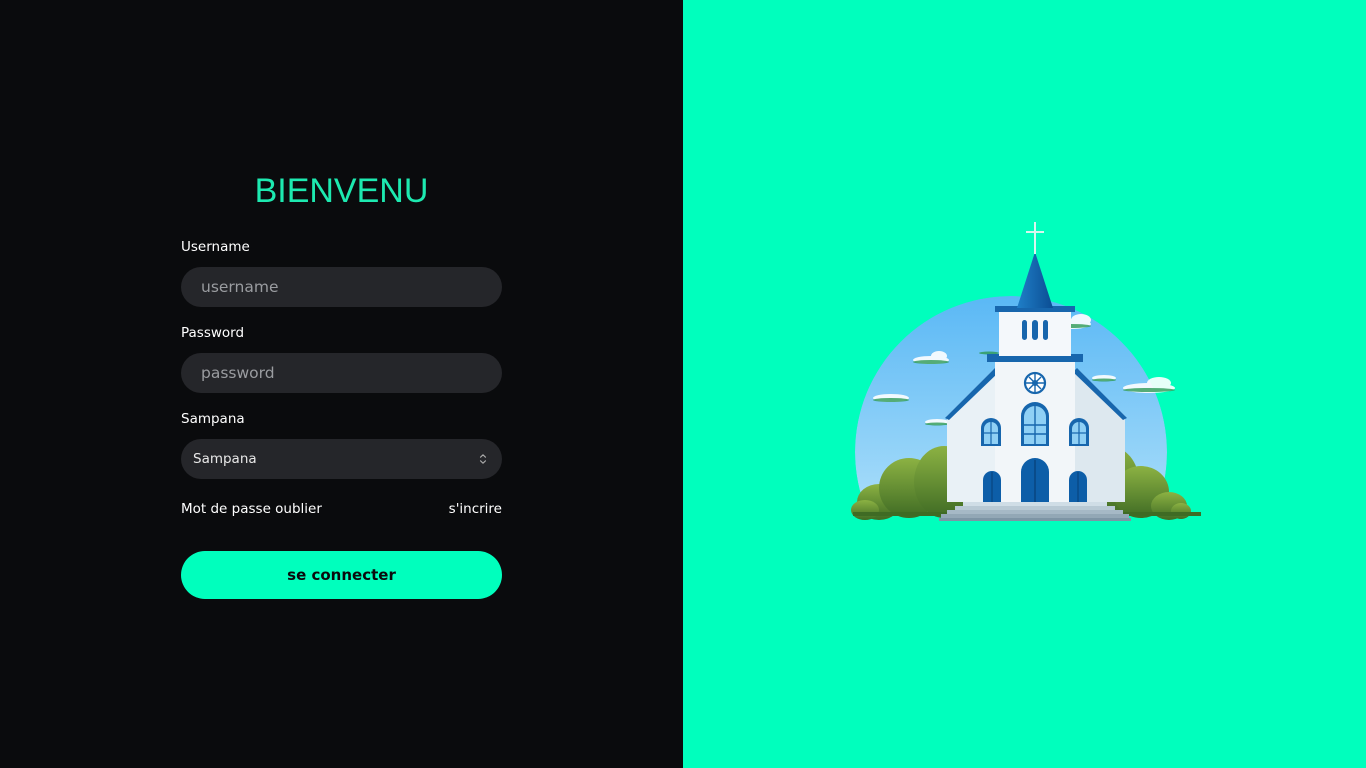  Describe the element at coordinates (225, 459) in the screenshot. I see `sampana-selected-value: Sampana` at that location.